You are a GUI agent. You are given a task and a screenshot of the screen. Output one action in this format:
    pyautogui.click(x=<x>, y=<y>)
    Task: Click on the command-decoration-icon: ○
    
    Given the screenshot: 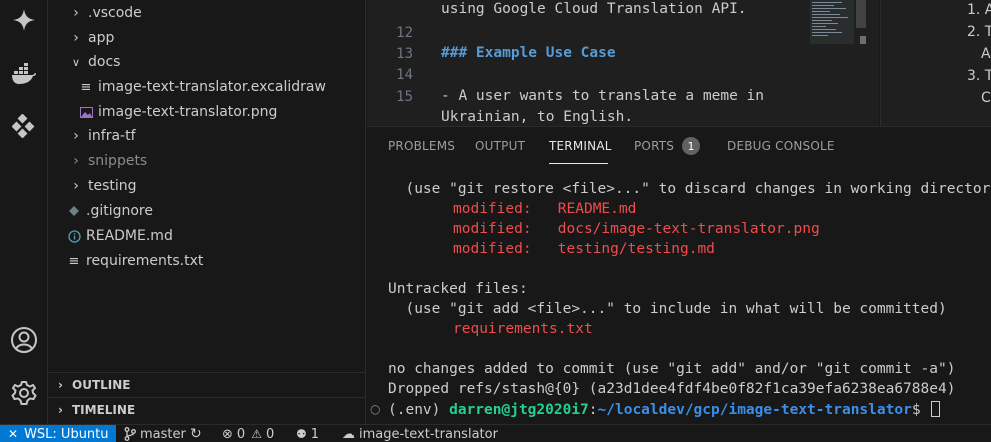 What is the action you would take?
    pyautogui.click(x=375, y=409)
    